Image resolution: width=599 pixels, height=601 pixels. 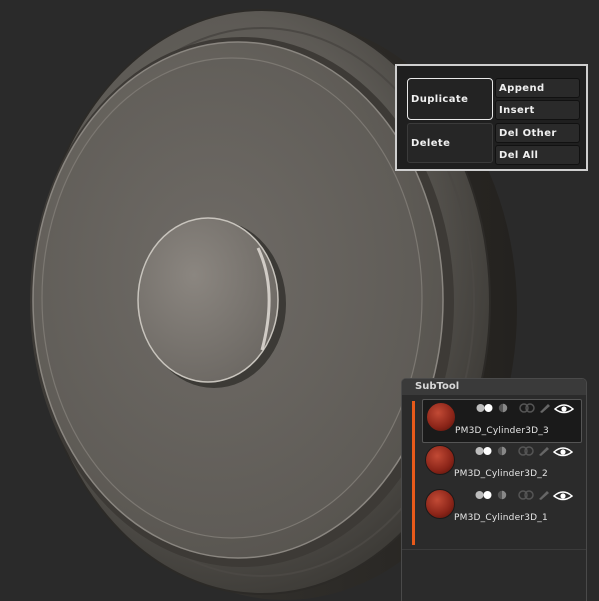 I want to click on del-all-button: Del All, so click(x=537, y=155).